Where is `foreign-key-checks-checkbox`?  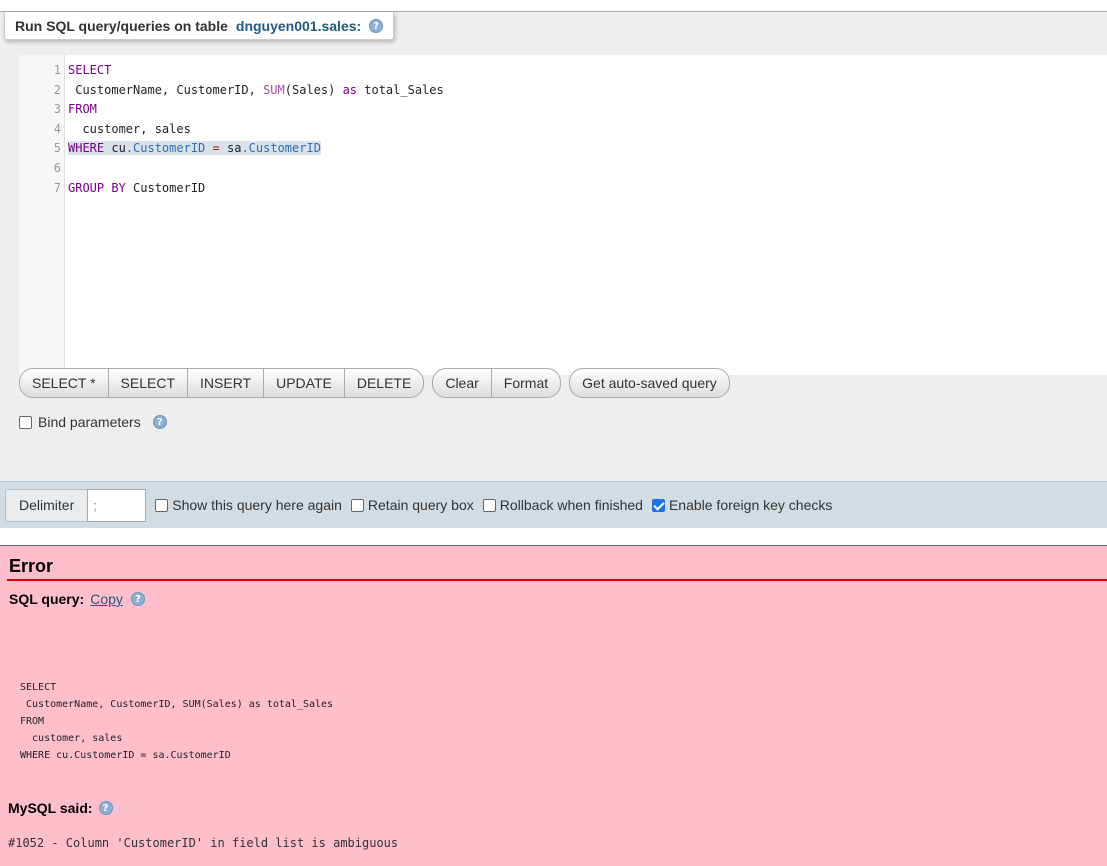 foreign-key-checks-checkbox is located at coordinates (658, 505).